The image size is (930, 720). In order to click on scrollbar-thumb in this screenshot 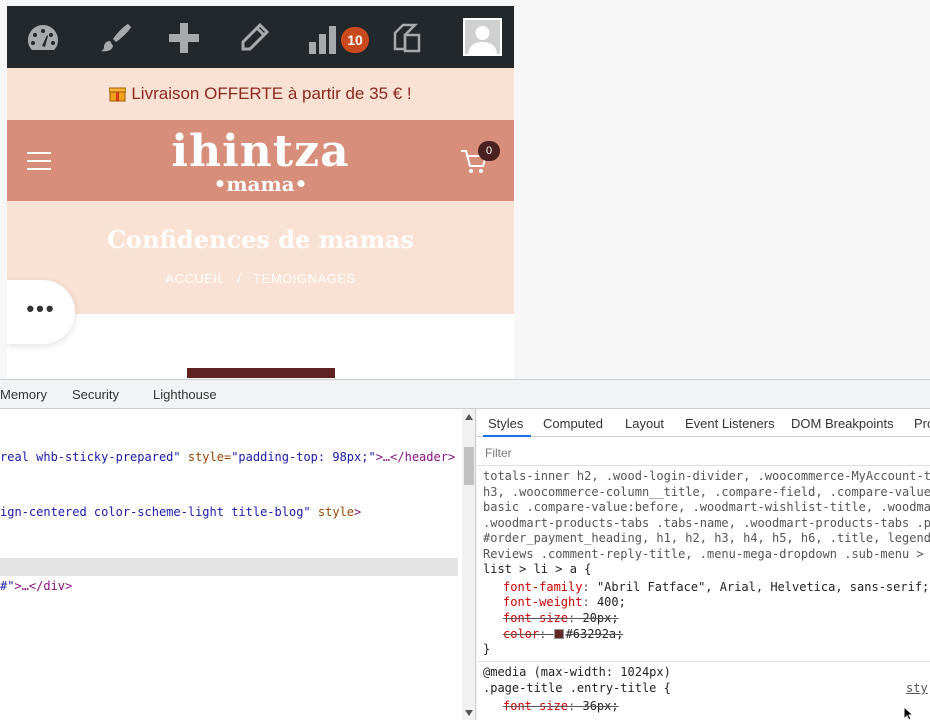, I will do `click(469, 466)`.